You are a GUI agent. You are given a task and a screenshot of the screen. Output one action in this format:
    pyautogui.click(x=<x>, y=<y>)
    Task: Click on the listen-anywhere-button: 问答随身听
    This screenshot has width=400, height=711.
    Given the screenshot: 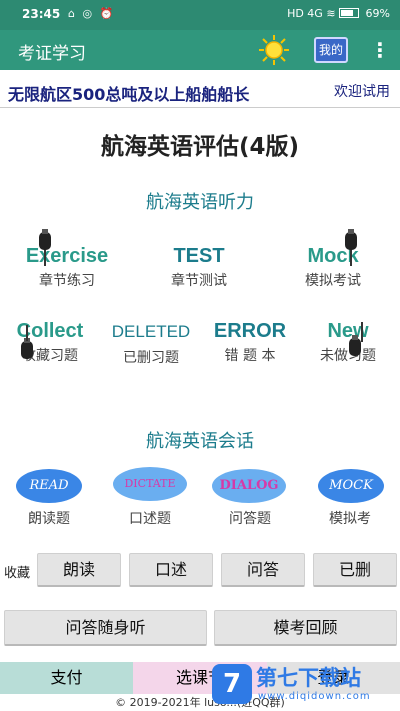 What is the action you would take?
    pyautogui.click(x=105, y=628)
    